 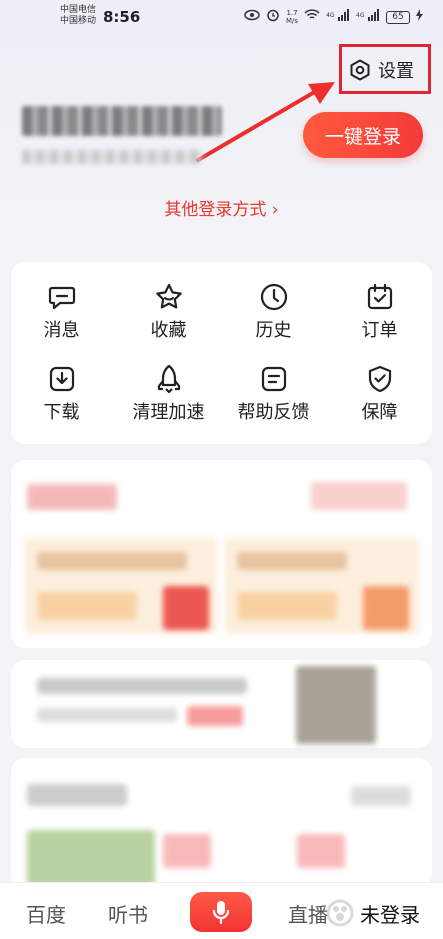 What do you see at coordinates (330, 15) in the screenshot?
I see `signal-1-label: 4G` at bounding box center [330, 15].